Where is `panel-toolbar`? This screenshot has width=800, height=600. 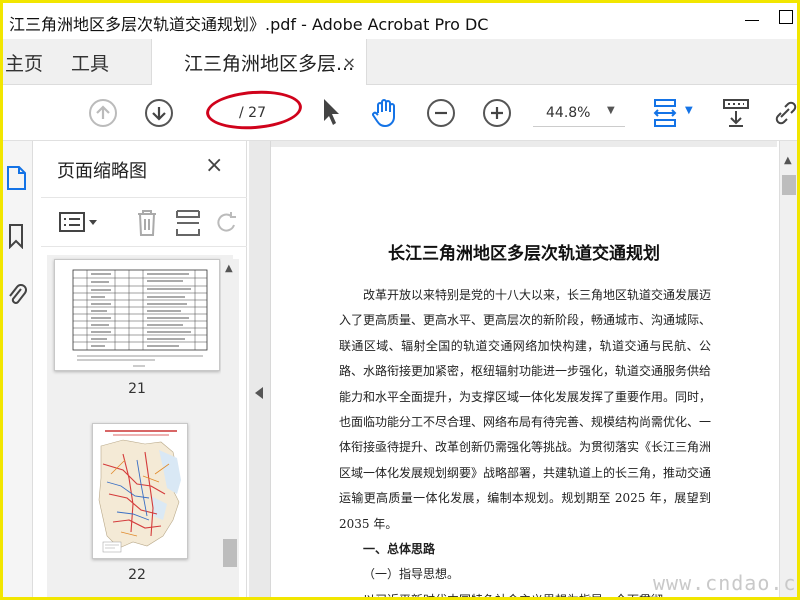
panel-toolbar is located at coordinates (144, 222).